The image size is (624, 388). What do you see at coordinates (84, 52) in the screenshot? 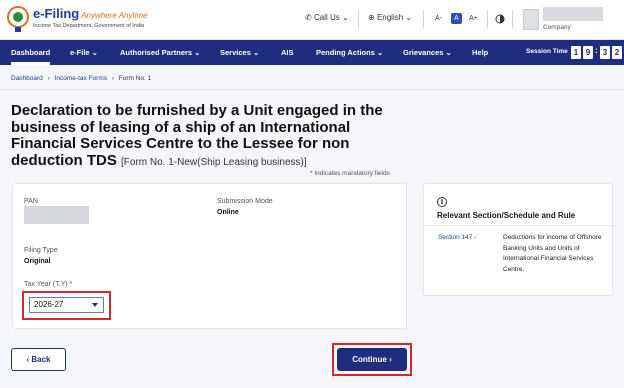
I see `nav-efile: e-File ⌄` at bounding box center [84, 52].